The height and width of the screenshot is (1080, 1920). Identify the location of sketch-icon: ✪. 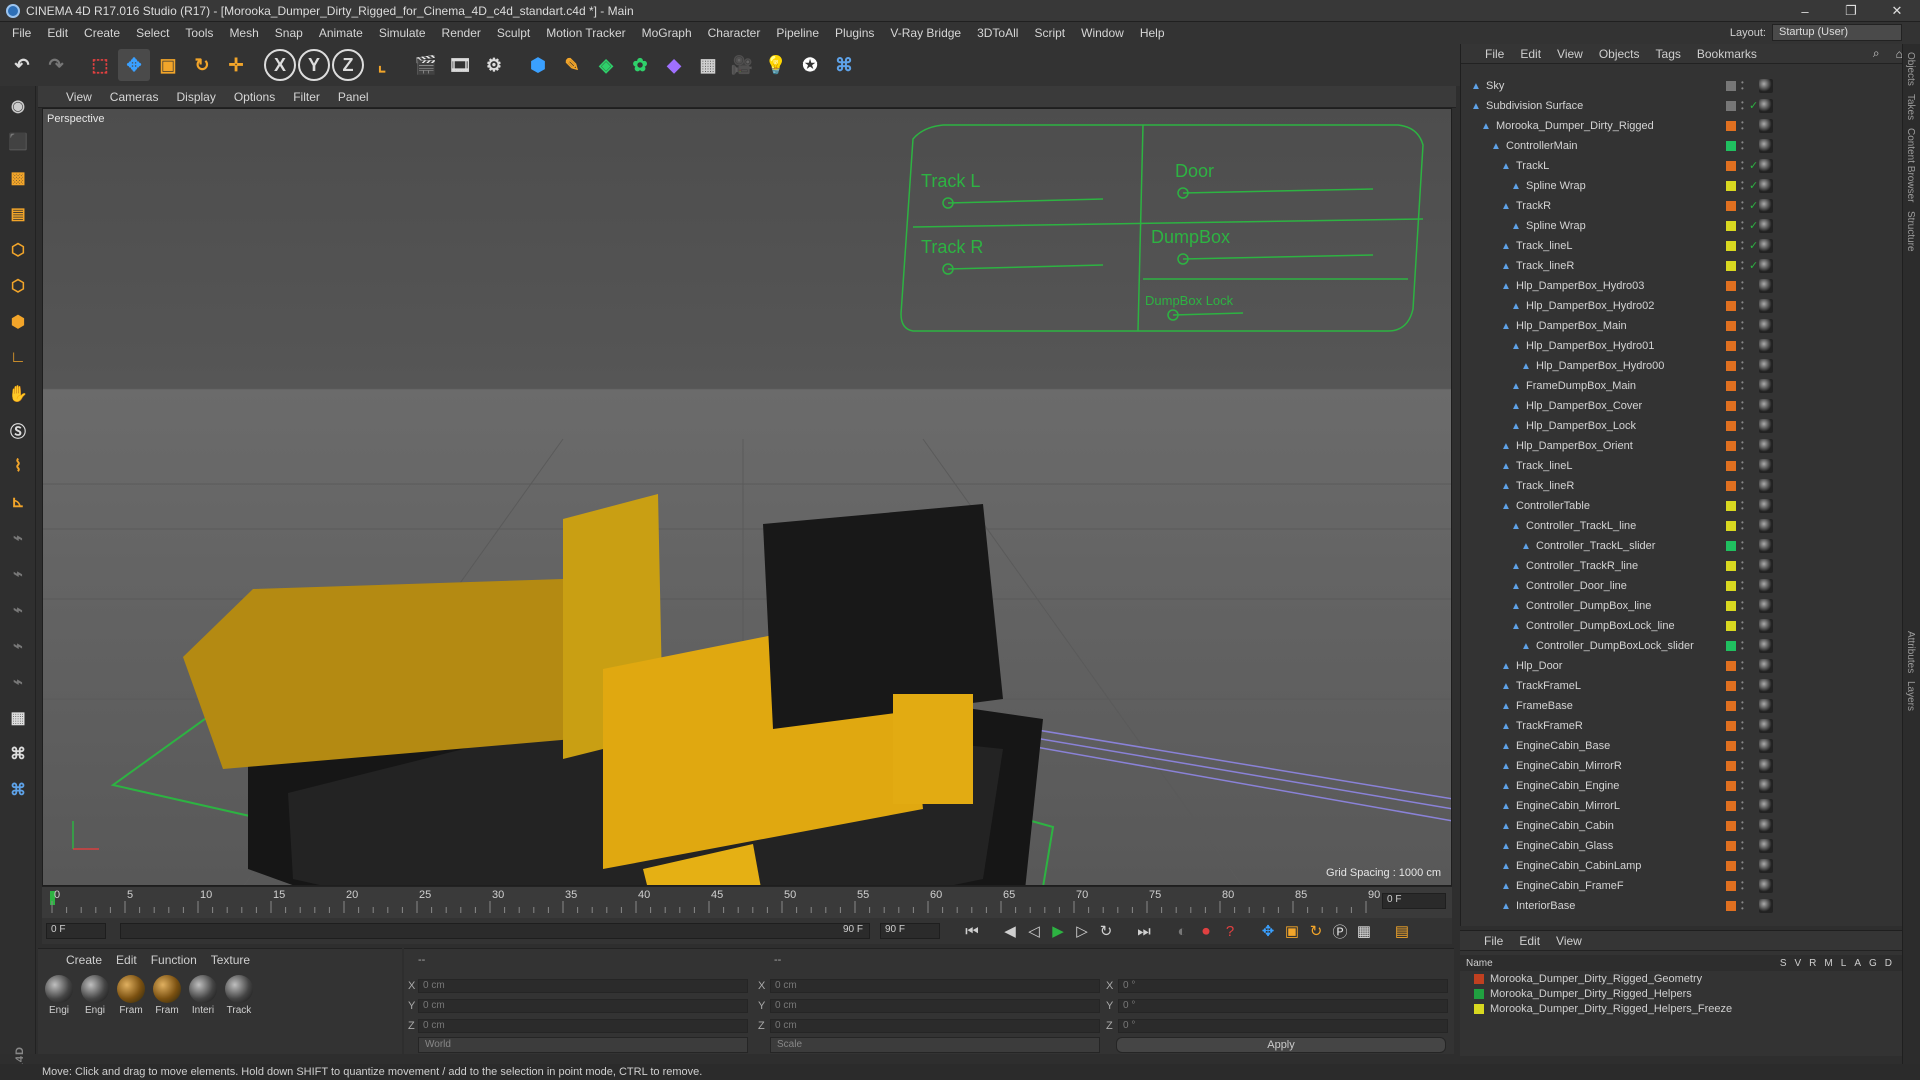
(810, 65).